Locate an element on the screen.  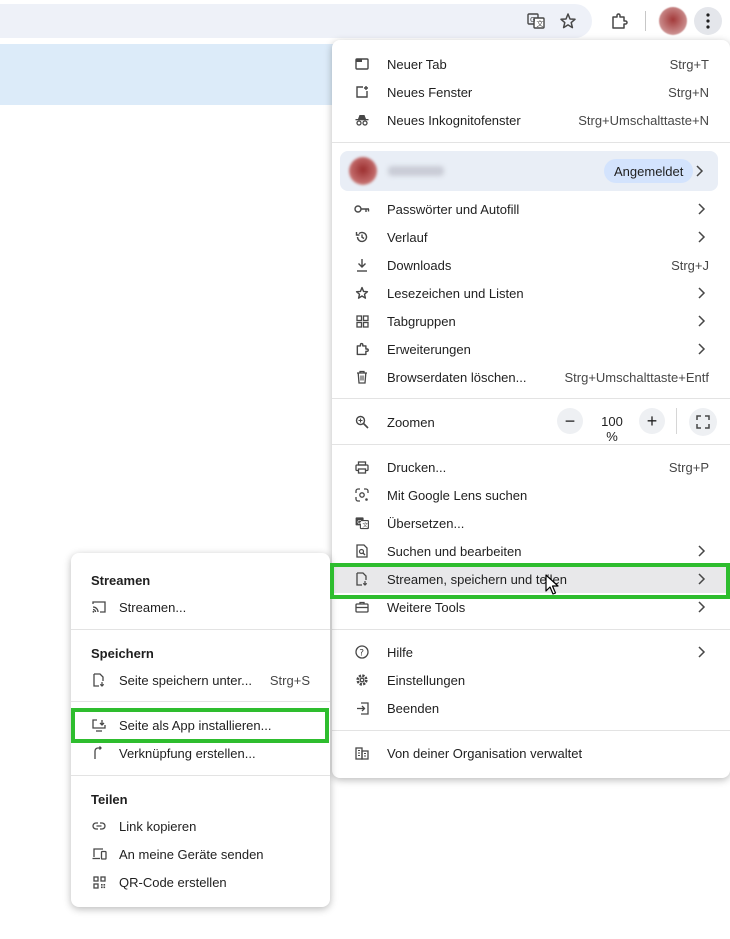
menu-item-find-edit: Suchen und bearbeiten is located at coordinates (531, 551).